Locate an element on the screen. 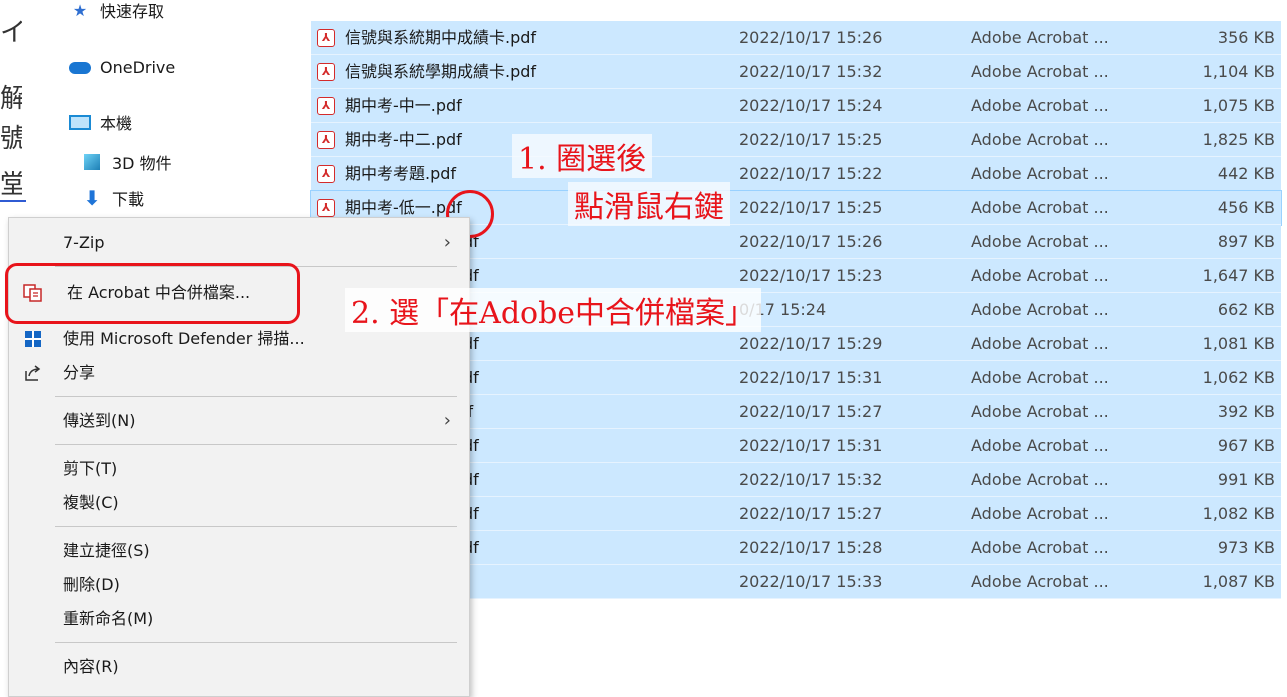 The image size is (1287, 697). menu-item-cut: 剪下(T) is located at coordinates (239, 469).